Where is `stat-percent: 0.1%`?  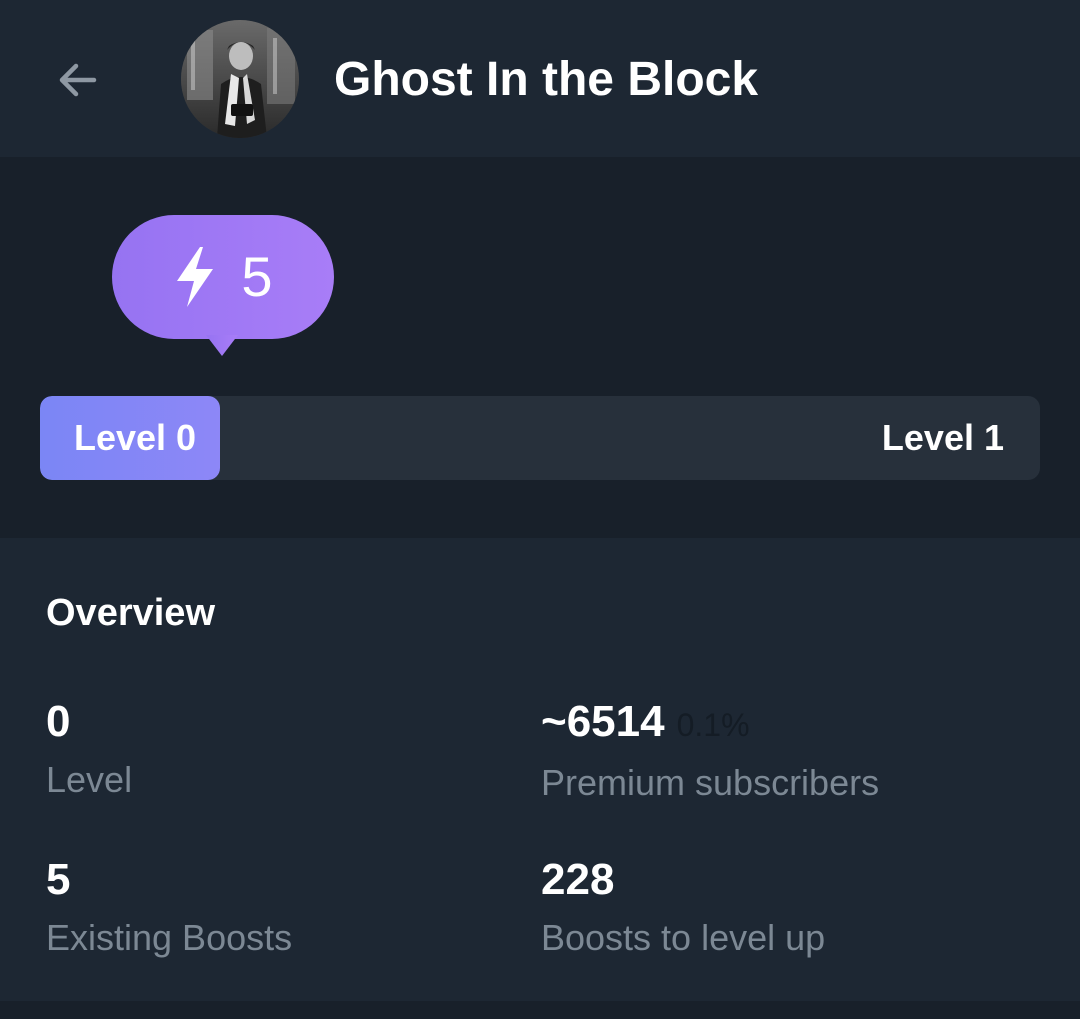
stat-percent: 0.1% is located at coordinates (713, 725).